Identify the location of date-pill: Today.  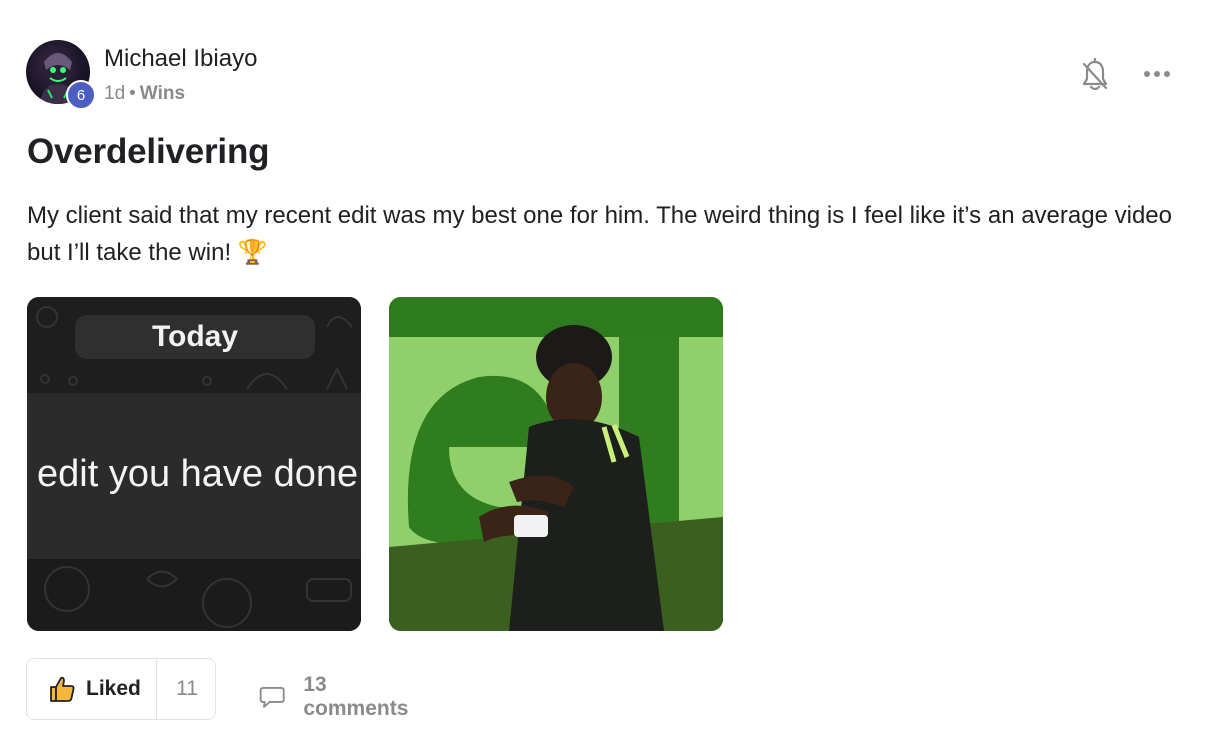
(195, 337).